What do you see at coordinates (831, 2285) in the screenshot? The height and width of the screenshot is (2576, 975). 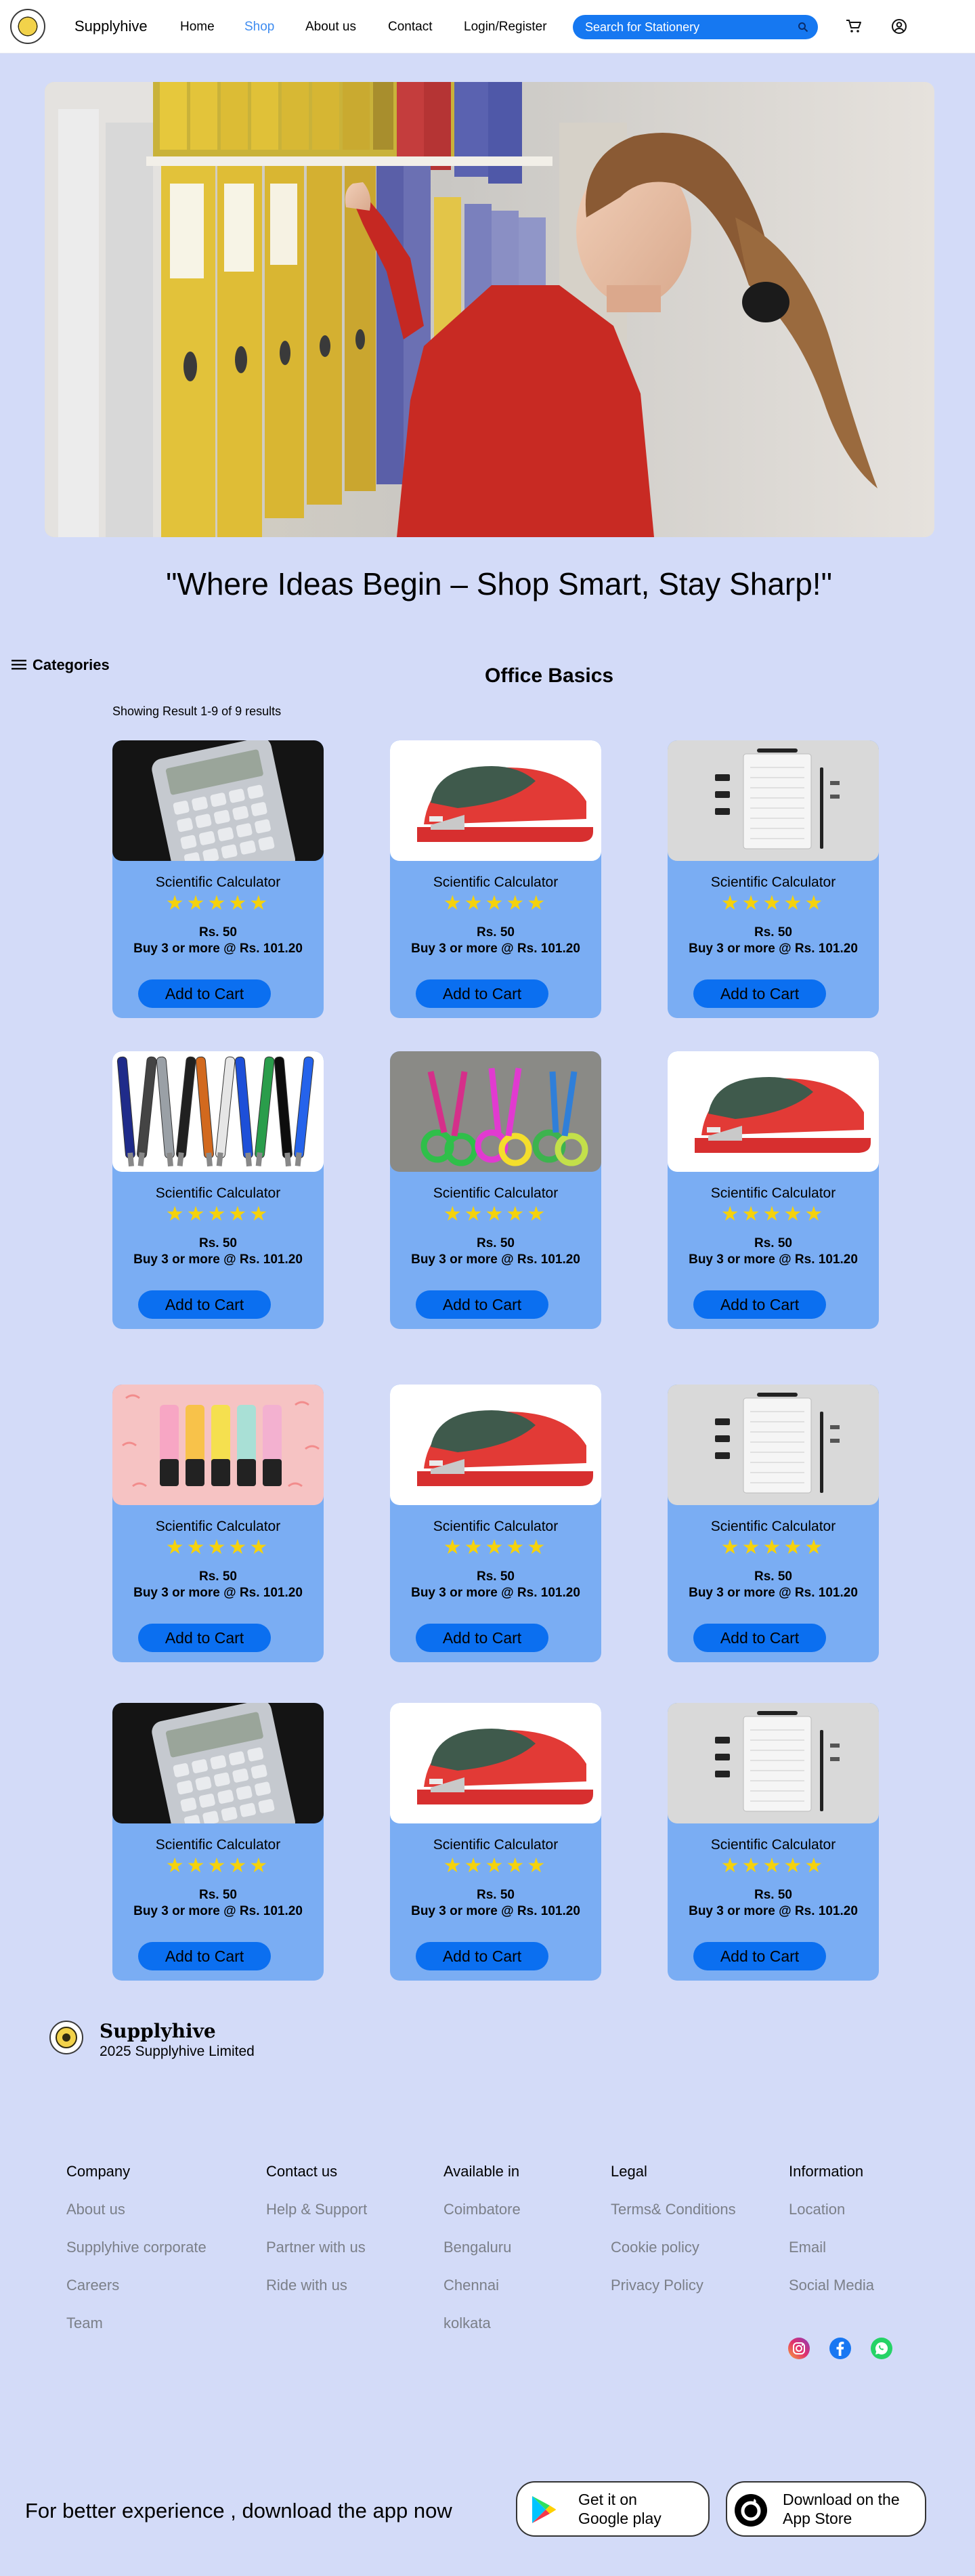 I see `footer-link: Social Media` at bounding box center [831, 2285].